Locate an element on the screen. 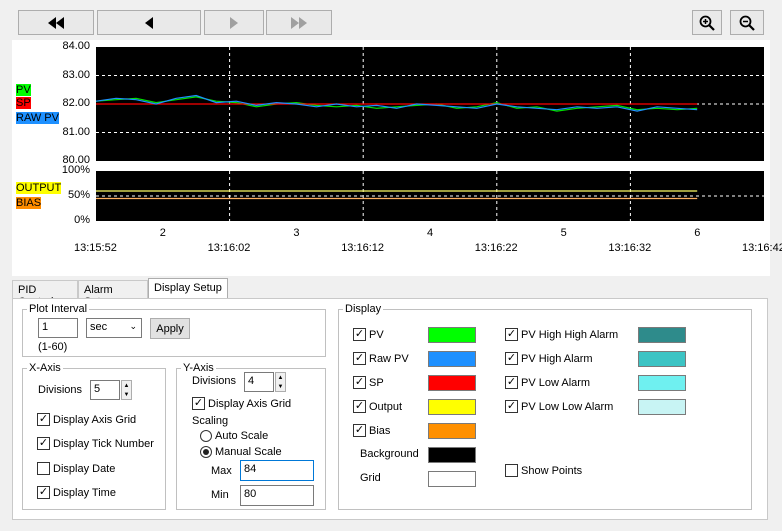 This screenshot has width=782, height=531. output-y-tick-2: 0% is located at coordinates (82, 220).